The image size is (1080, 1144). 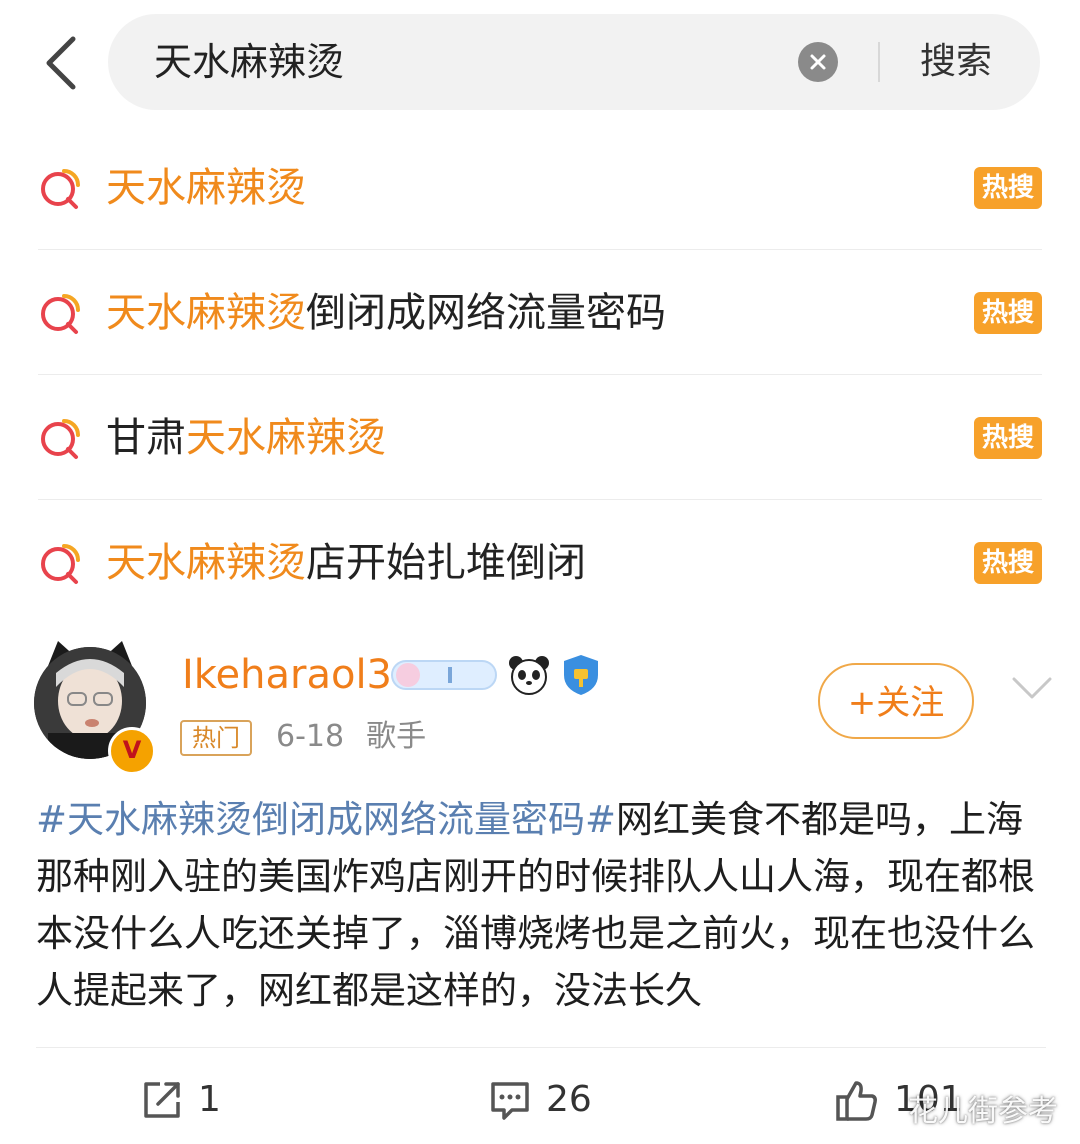 What do you see at coordinates (396, 736) in the screenshot?
I see `post-source: 歌手` at bounding box center [396, 736].